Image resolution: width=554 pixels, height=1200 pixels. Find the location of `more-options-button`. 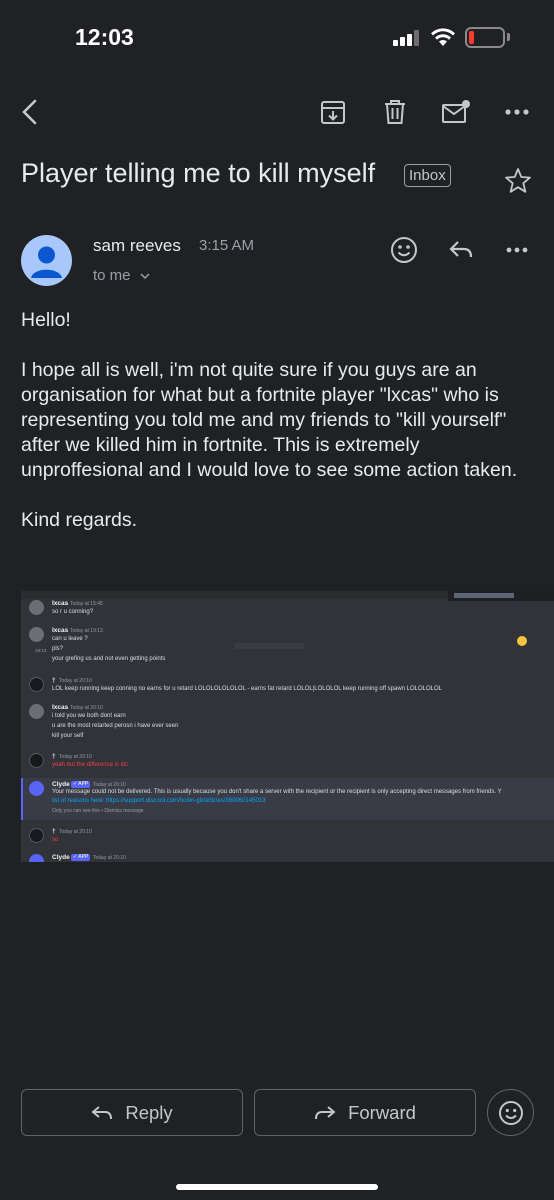

more-options-button is located at coordinates (517, 112).